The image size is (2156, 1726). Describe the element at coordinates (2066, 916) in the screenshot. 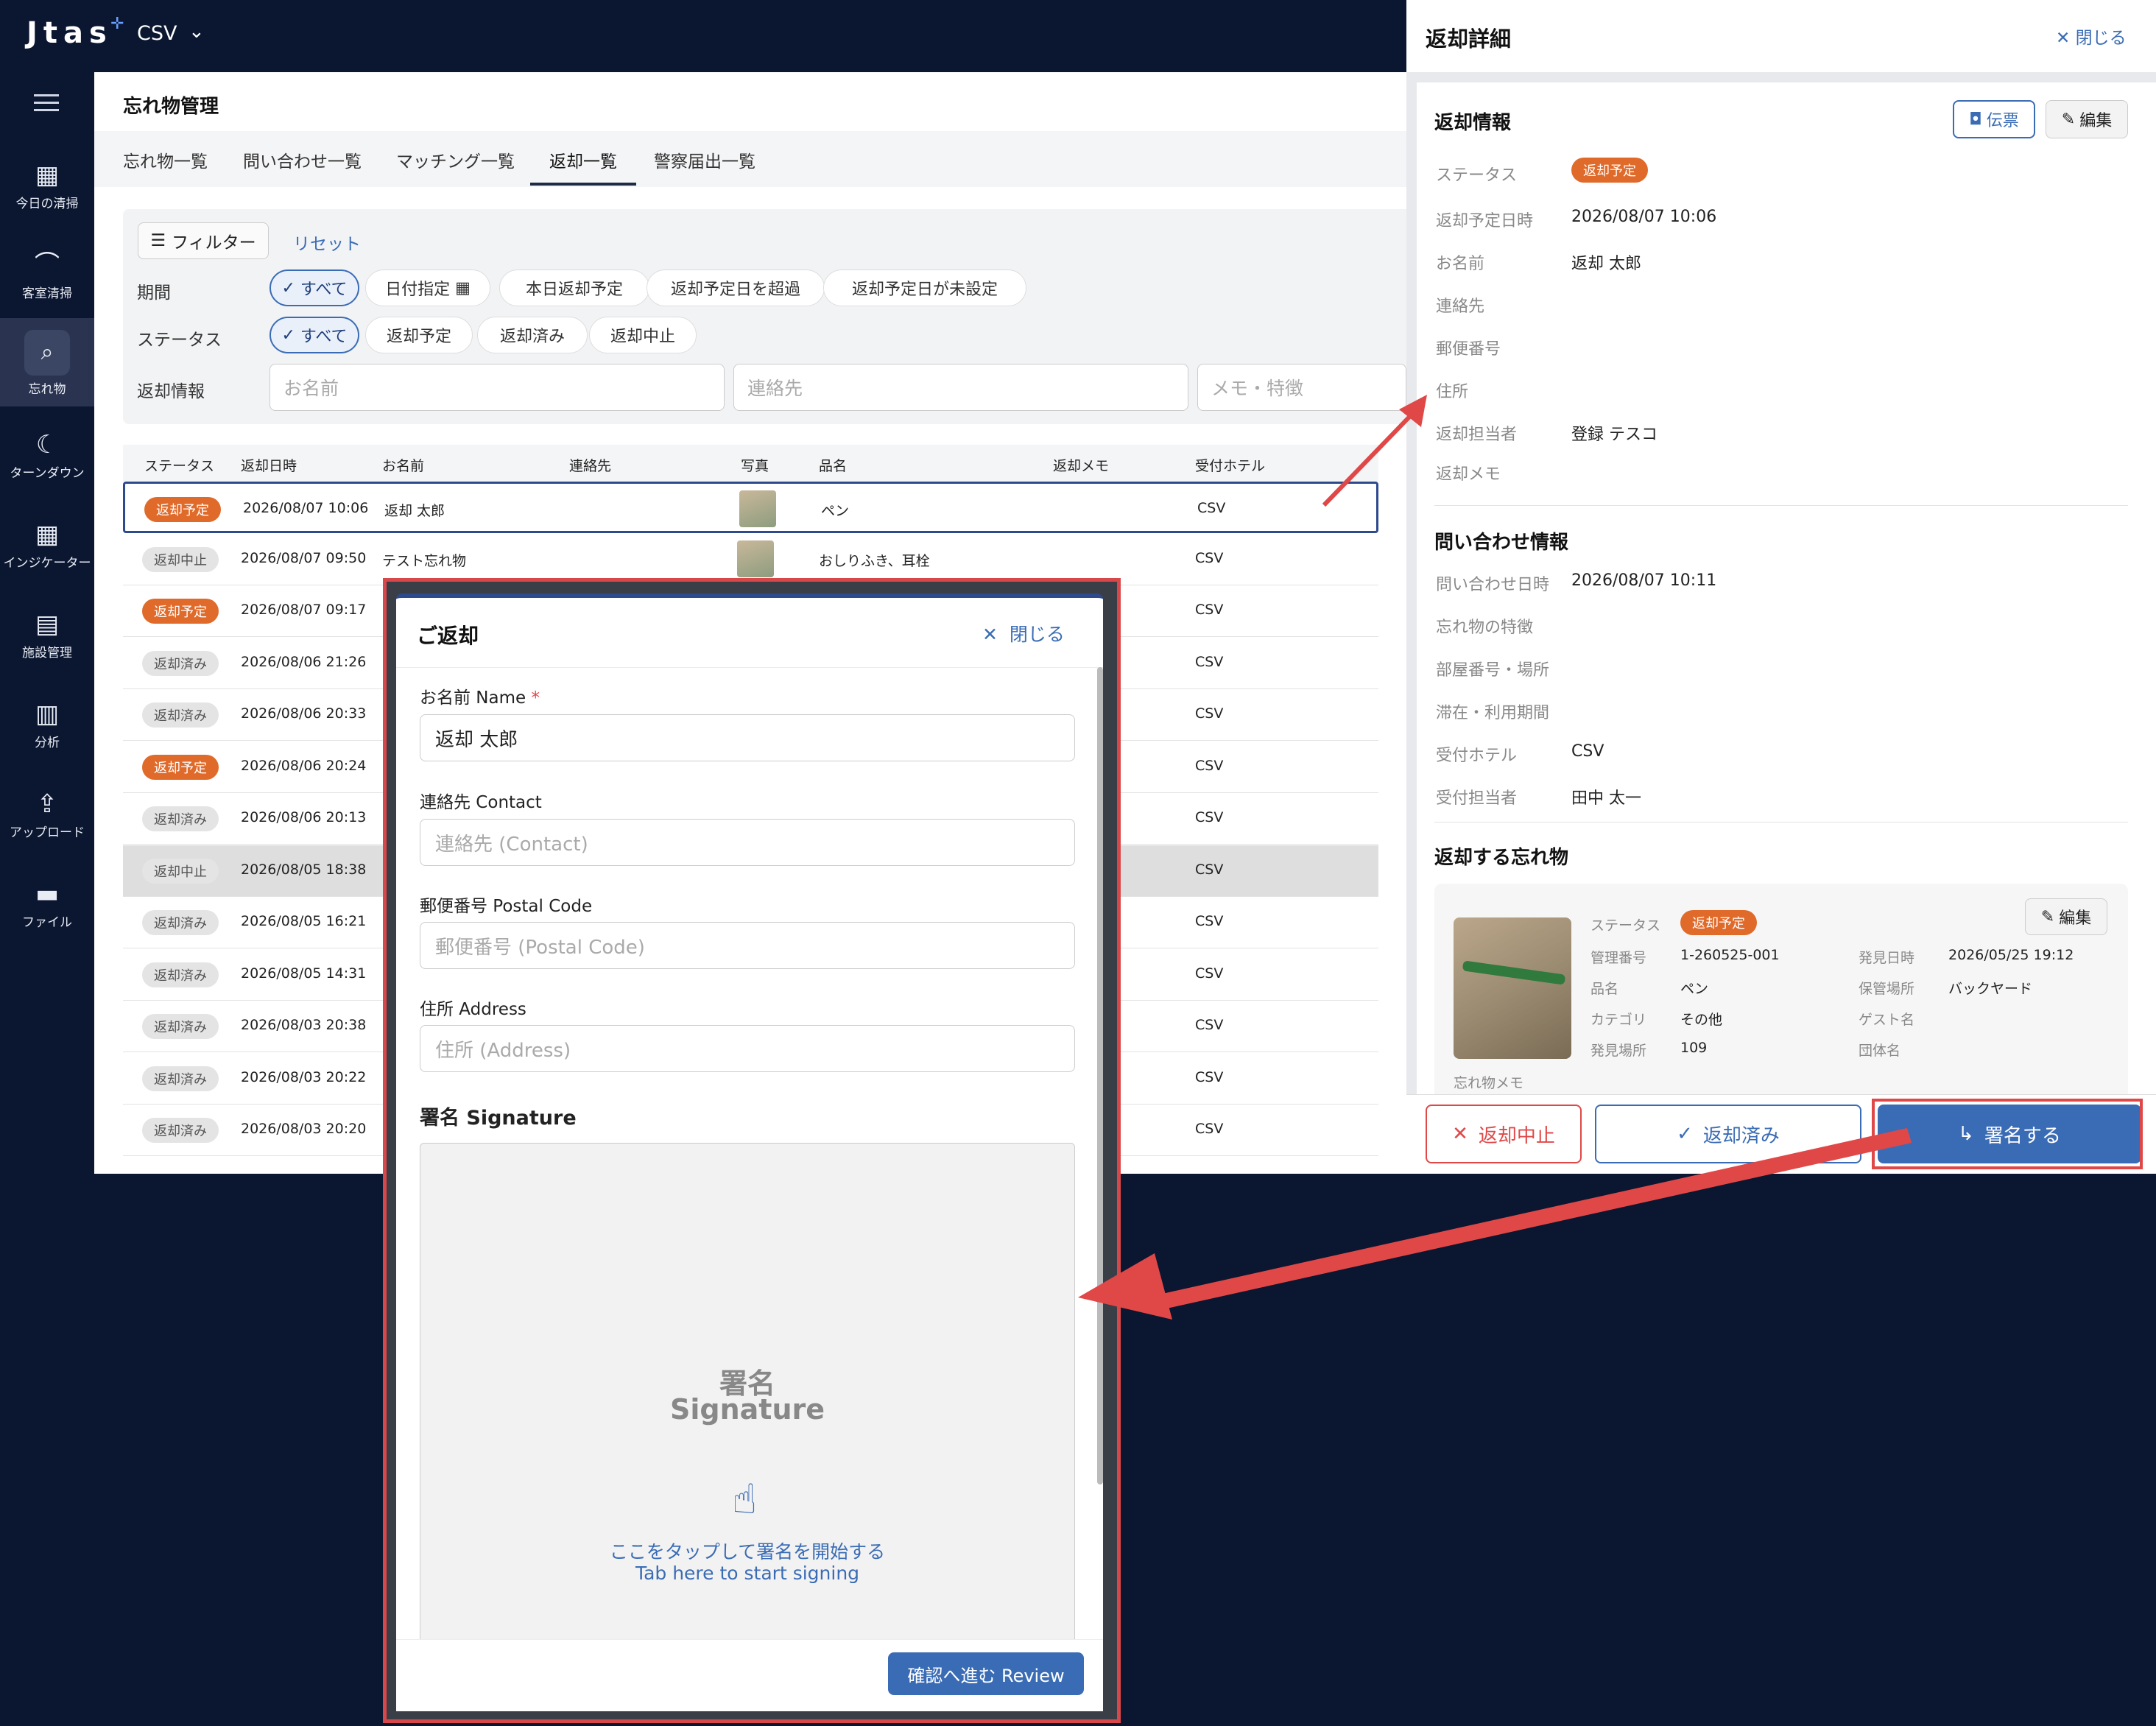

I see `edit-item-button: ✎ 編集` at that location.